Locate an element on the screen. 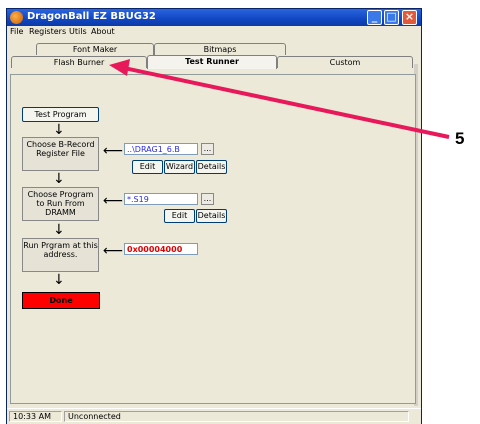 The height and width of the screenshot is (424, 480). menu-registers: Registers is located at coordinates (47, 31).